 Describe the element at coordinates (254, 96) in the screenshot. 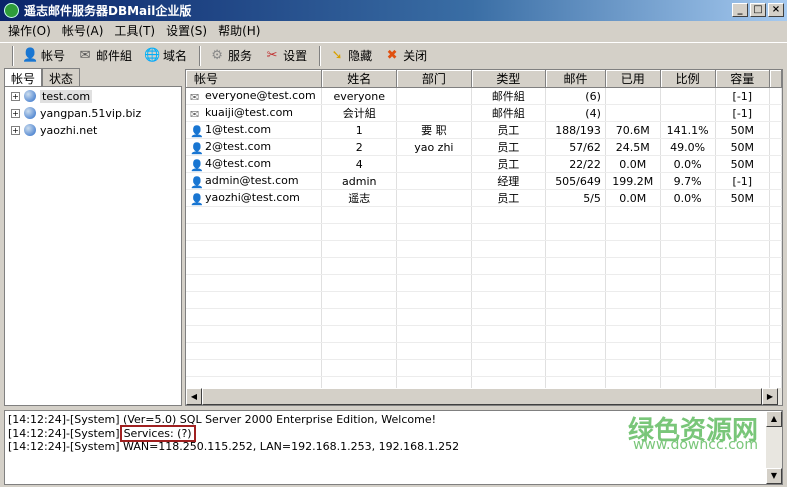

I see `cell-0: ✉ everyone@test.com` at that location.